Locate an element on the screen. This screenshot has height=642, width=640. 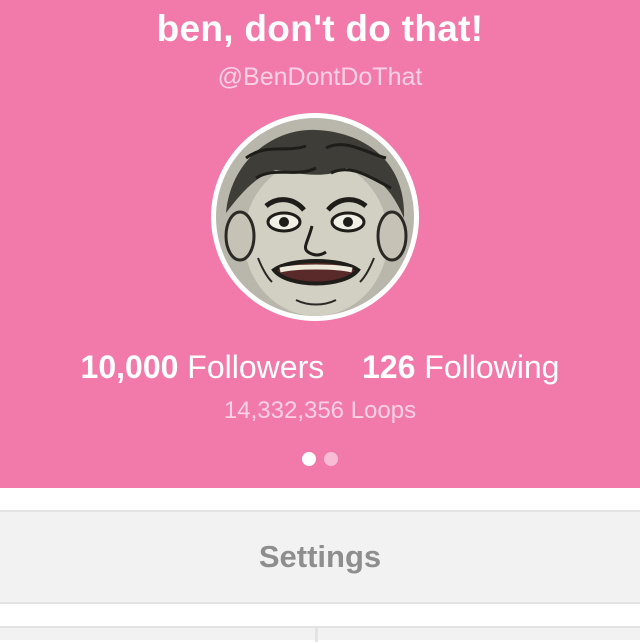
followers-stat: 10,000 Followers is located at coordinates (207, 367).